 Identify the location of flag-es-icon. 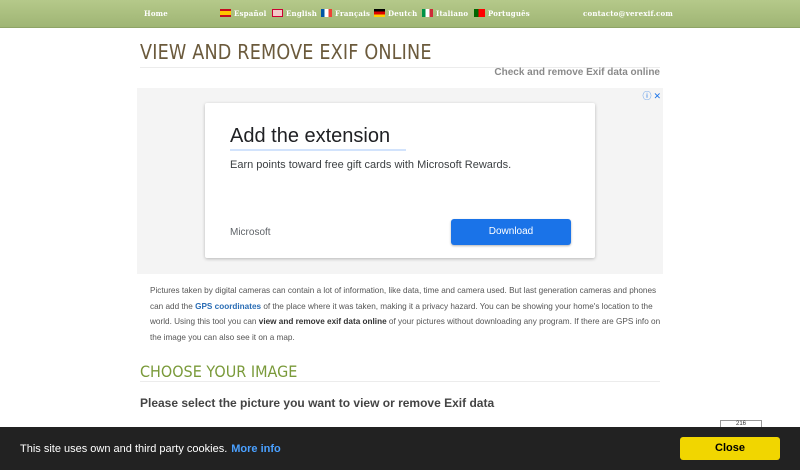
(225, 13).